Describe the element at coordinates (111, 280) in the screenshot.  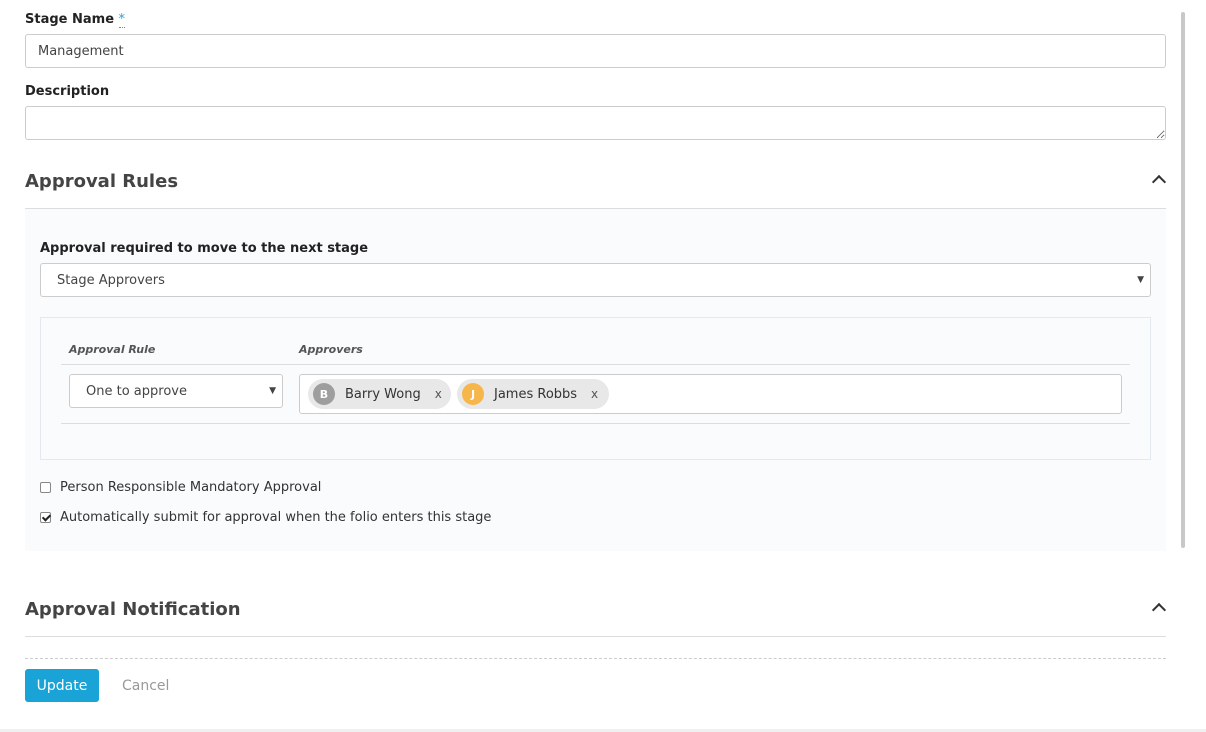
I see `approval-required-select-value: Stage Approvers` at that location.